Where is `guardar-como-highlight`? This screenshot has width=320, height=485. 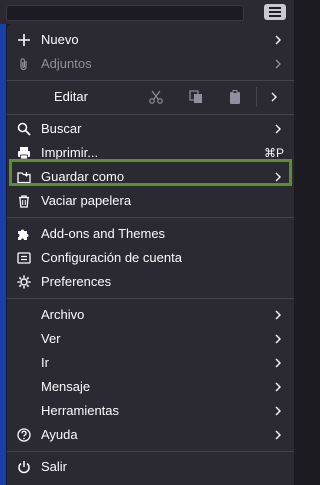
guardar-como-highlight is located at coordinates (150, 172).